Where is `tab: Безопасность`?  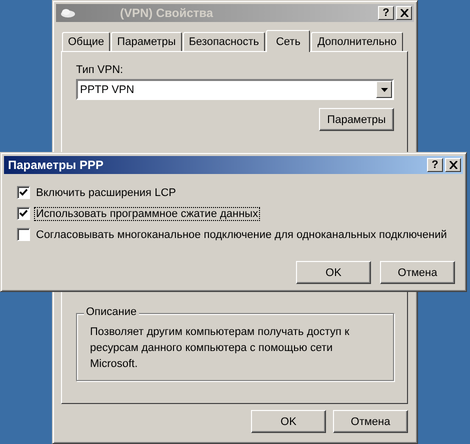
tab: Безопасность is located at coordinates (223, 41).